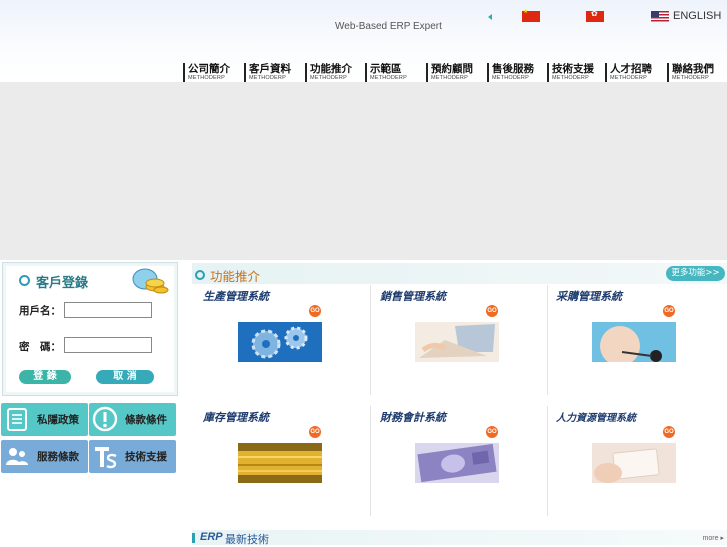 The width and height of the screenshot is (727, 547). I want to click on feature-name: 財務會計系統, so click(413, 417).